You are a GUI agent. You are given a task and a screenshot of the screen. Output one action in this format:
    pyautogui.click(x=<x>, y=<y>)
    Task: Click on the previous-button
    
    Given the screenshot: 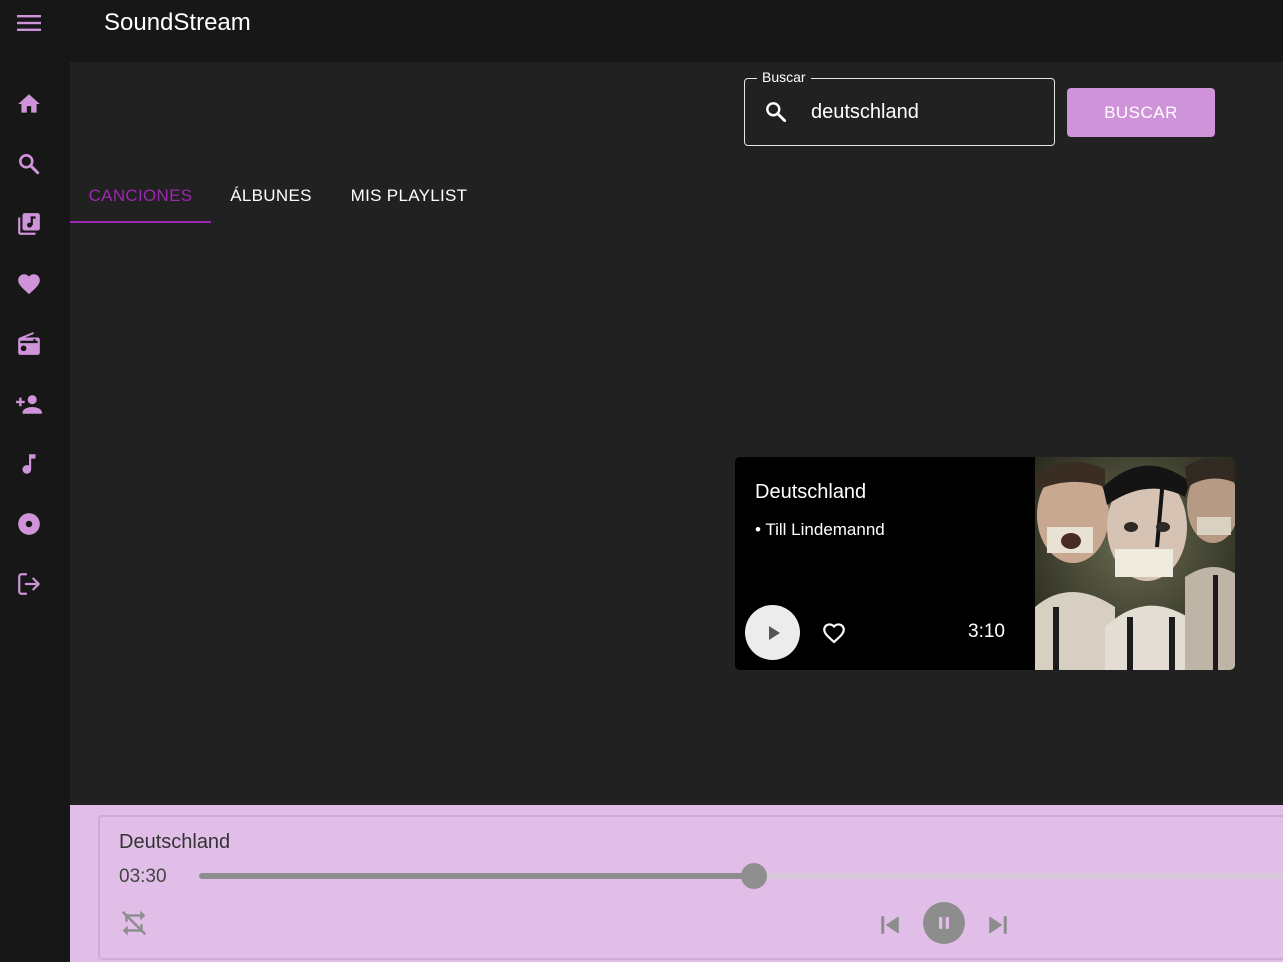 What is the action you would take?
    pyautogui.click(x=890, y=925)
    